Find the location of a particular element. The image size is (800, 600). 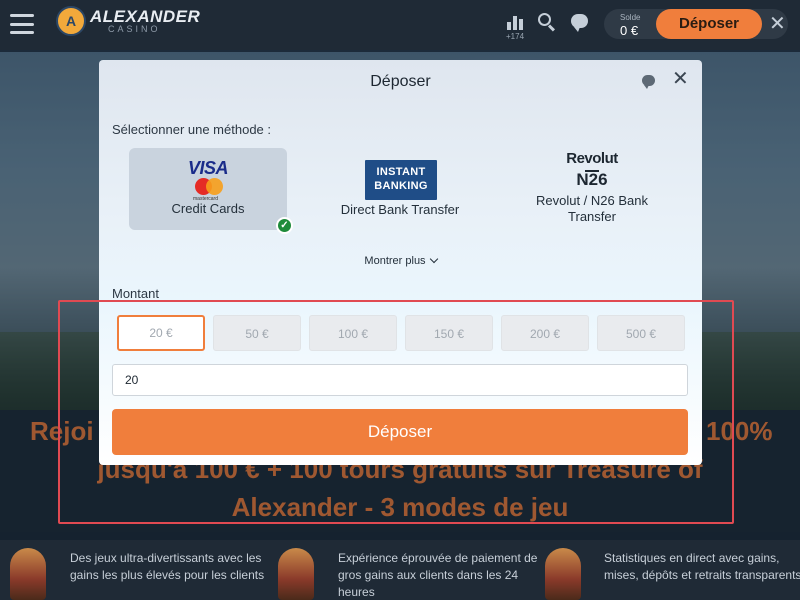

method-label: Sélectionner une méthode : is located at coordinates (191, 129).